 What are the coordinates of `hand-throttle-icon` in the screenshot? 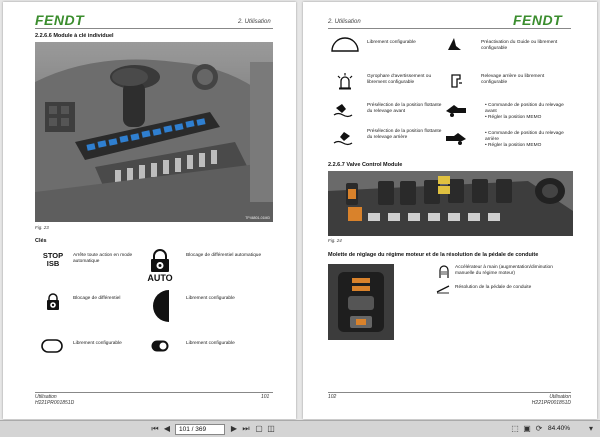 It's located at (444, 272).